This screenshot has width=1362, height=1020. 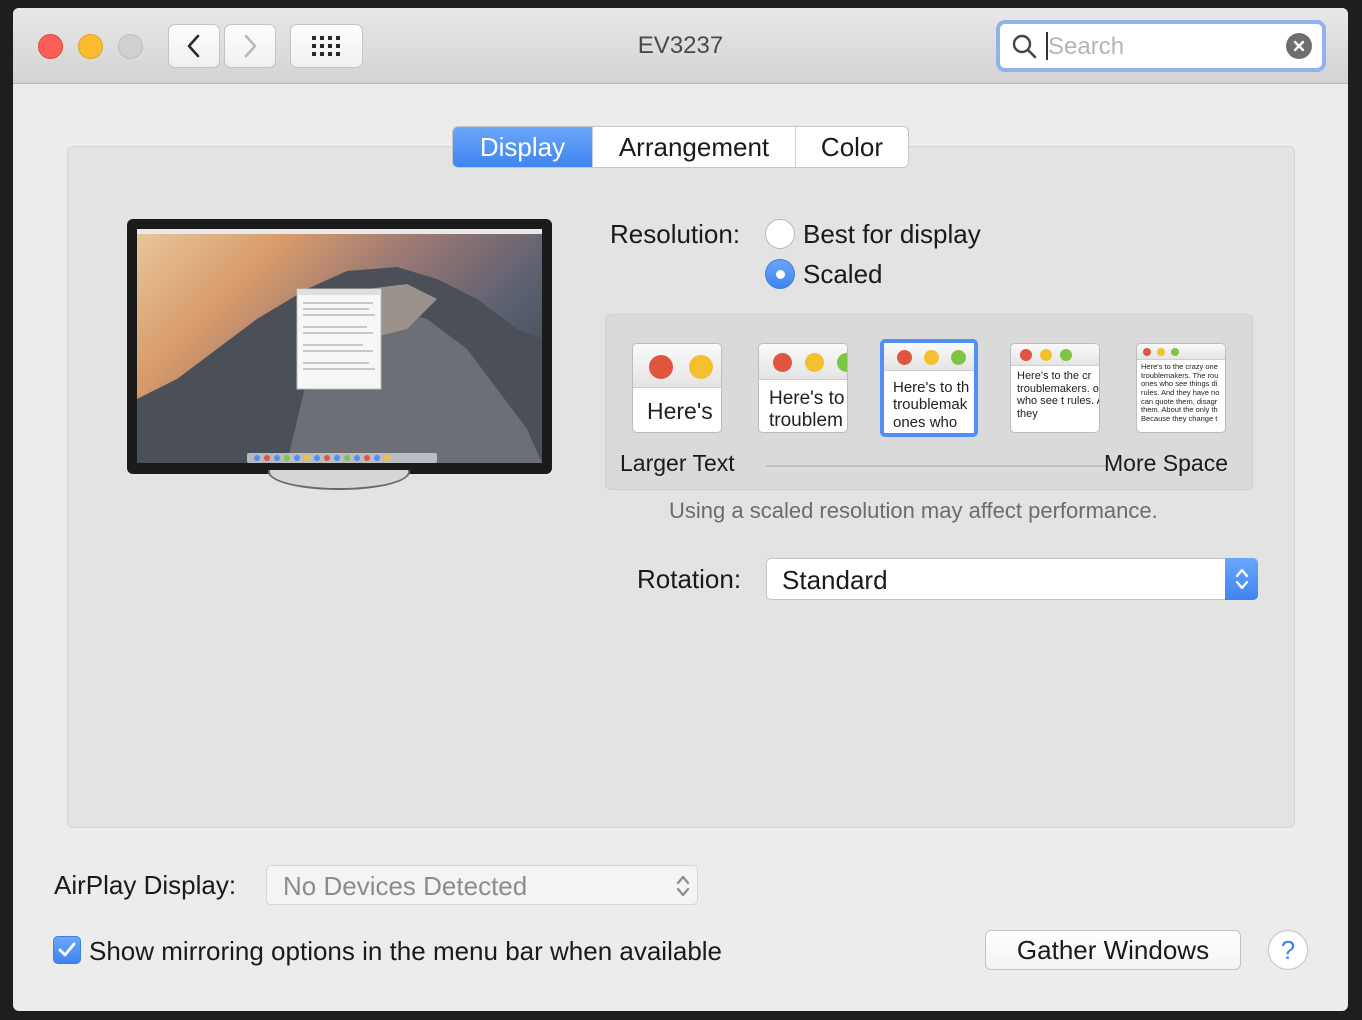 I want to click on title-bar: EV3237 Search, so click(x=680, y=46).